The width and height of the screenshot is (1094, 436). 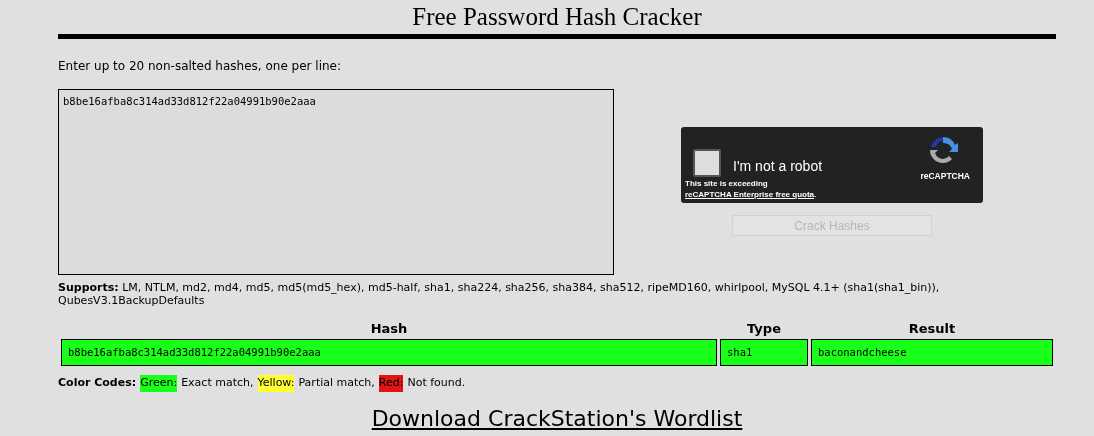 I want to click on color-code-meaning: Partial match,, so click(x=336, y=383).